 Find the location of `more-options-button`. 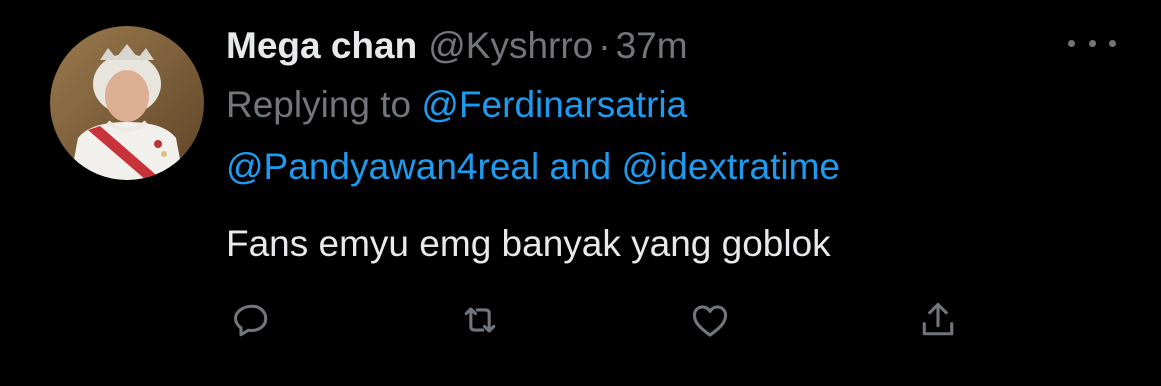

more-options-button is located at coordinates (1092, 43).